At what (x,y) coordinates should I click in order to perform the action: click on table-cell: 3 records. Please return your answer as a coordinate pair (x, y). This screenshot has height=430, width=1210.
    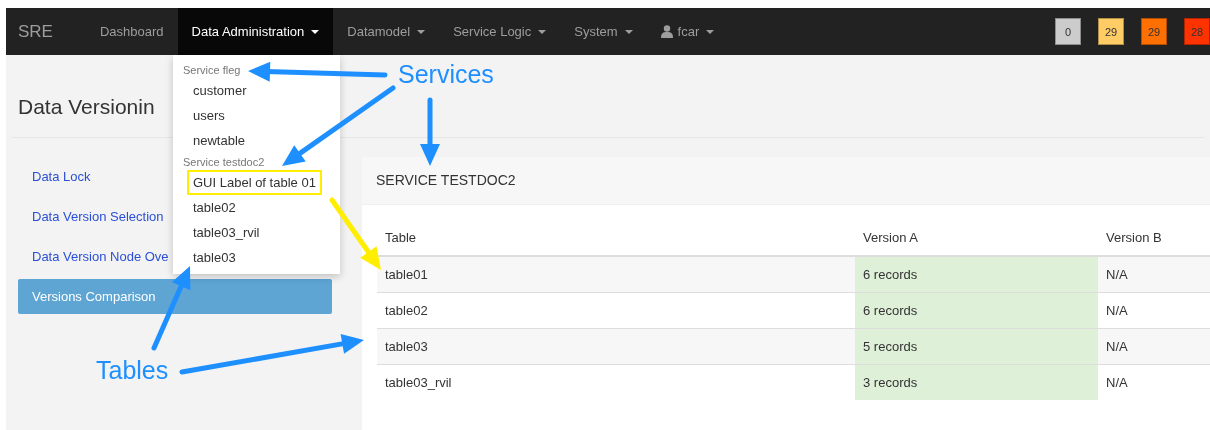
    Looking at the image, I should click on (976, 382).